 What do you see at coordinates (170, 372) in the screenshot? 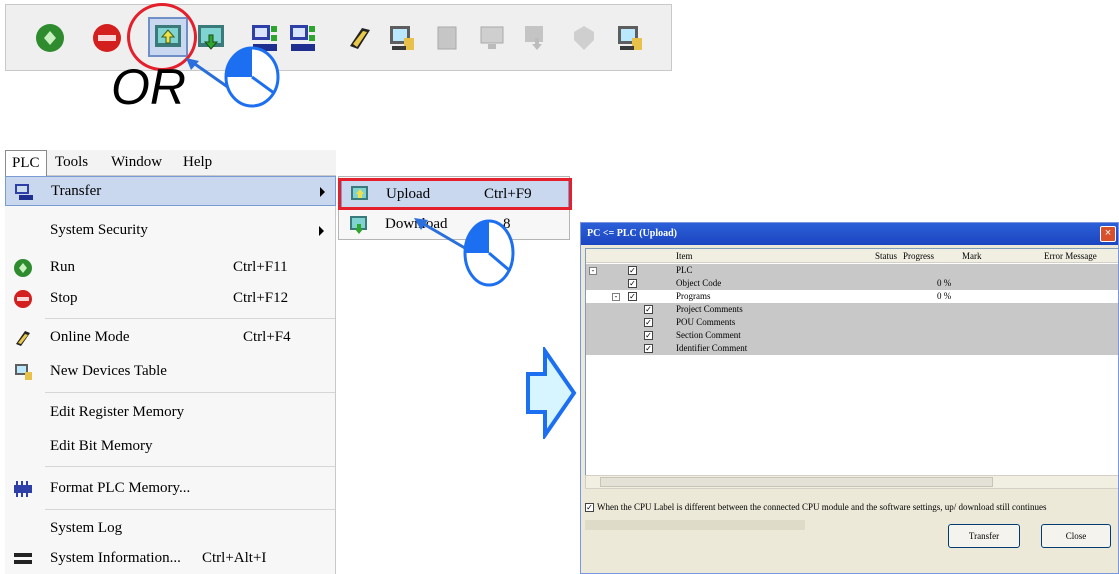
I see `menu-item-new-devices-table: New Devices Table` at bounding box center [170, 372].